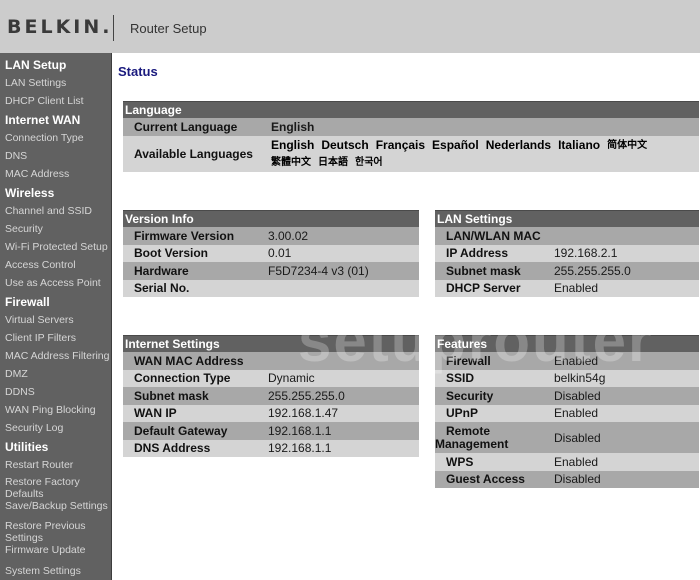 Image resolution: width=700 pixels, height=580 pixels. I want to click on dns-address-label: DNS Address, so click(172, 448).